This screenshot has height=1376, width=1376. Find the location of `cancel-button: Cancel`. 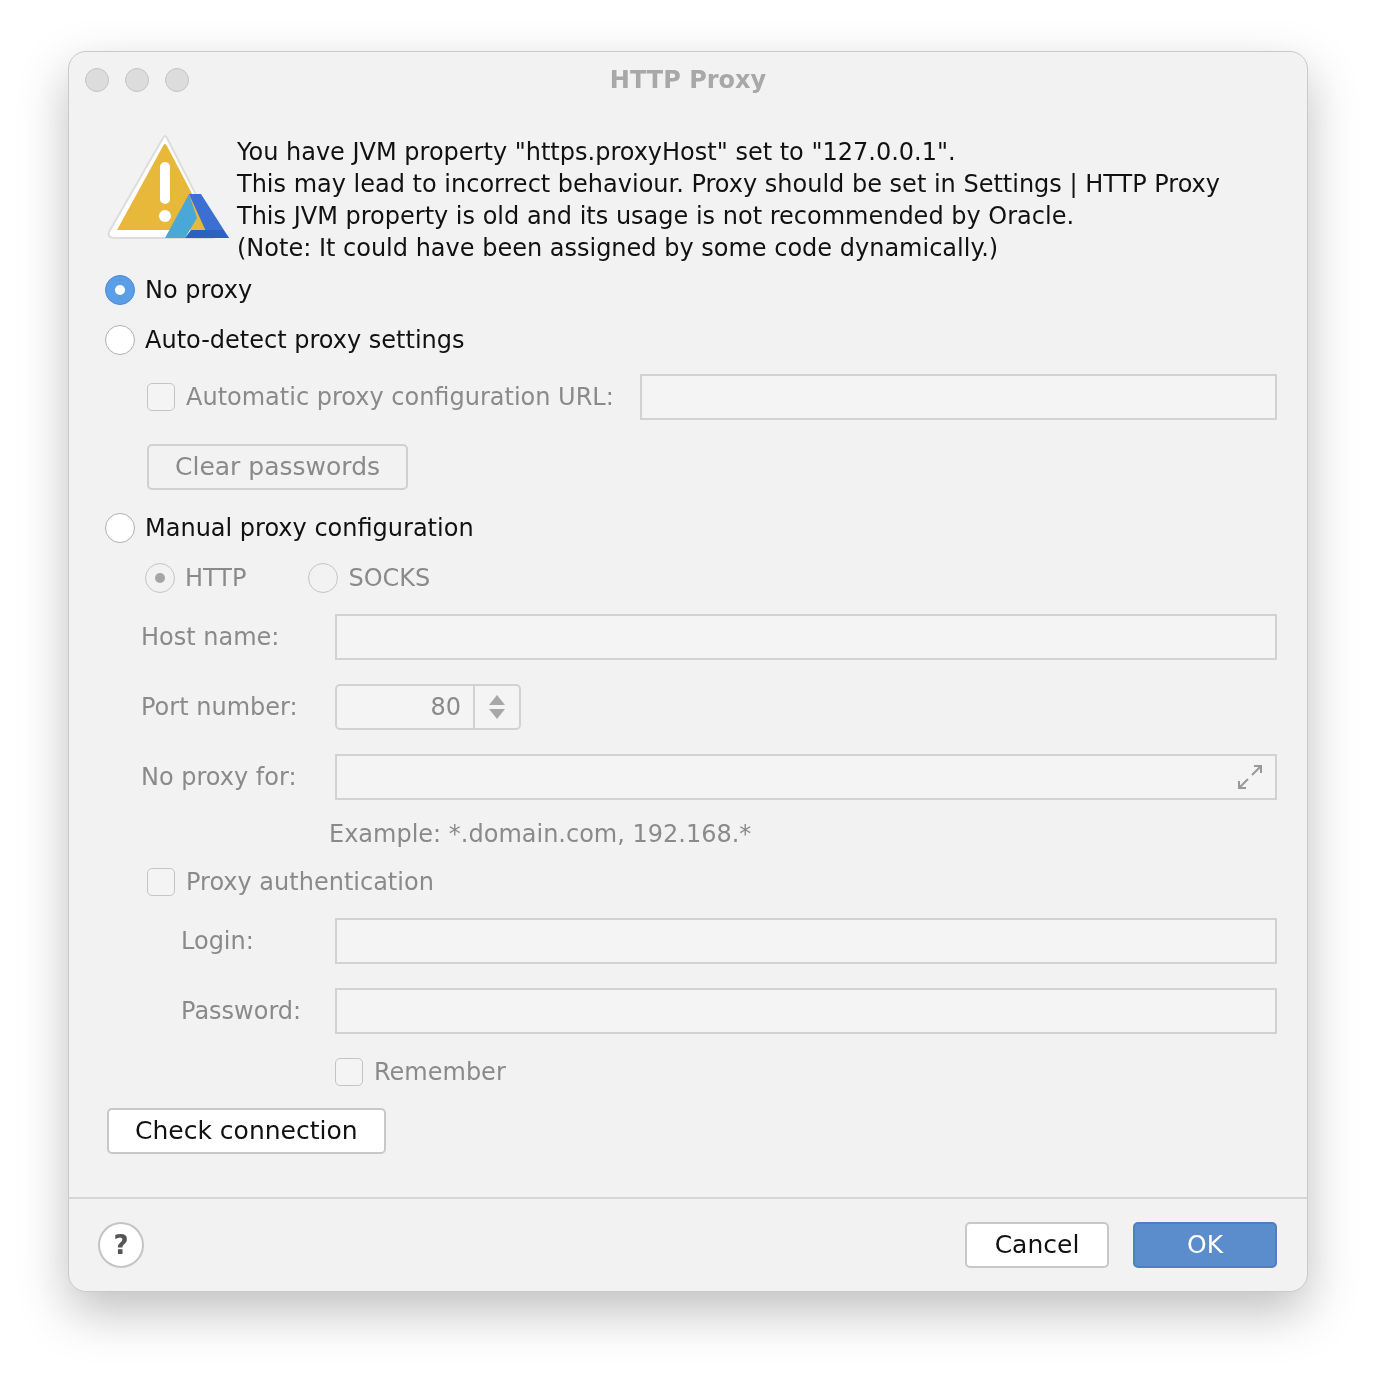

cancel-button: Cancel is located at coordinates (1037, 1245).